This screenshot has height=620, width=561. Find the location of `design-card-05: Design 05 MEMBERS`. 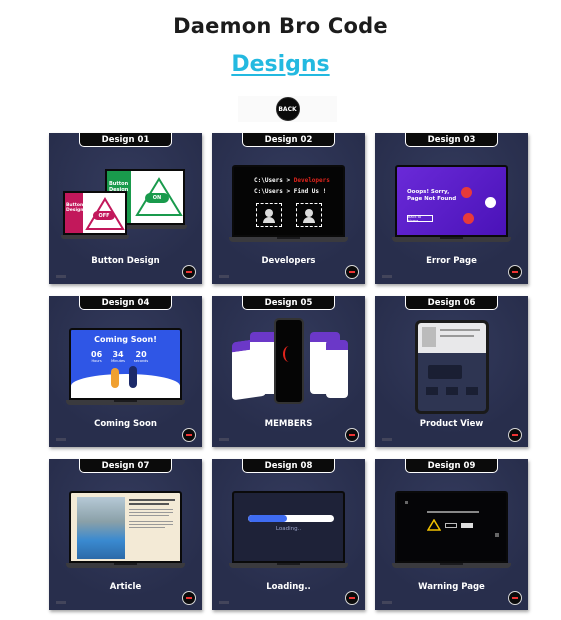

design-card-05: Design 05 MEMBERS is located at coordinates (288, 371).